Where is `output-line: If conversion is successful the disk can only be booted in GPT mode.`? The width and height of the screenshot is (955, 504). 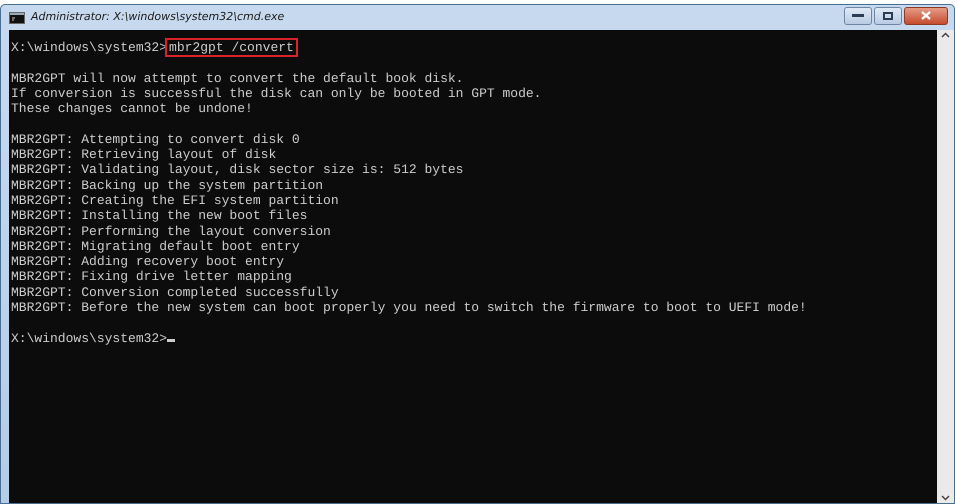
output-line: If conversion is successful the disk can only be booted in GPT mode. is located at coordinates (276, 93).